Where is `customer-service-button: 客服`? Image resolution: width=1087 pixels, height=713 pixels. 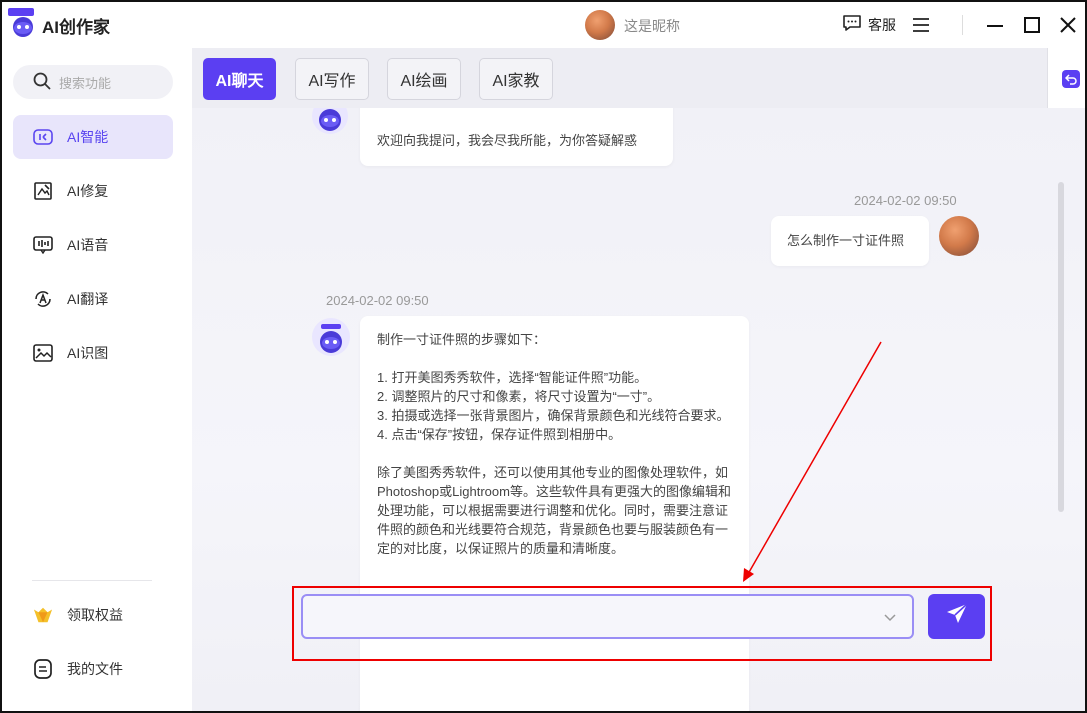 customer-service-button: 客服 is located at coordinates (869, 24).